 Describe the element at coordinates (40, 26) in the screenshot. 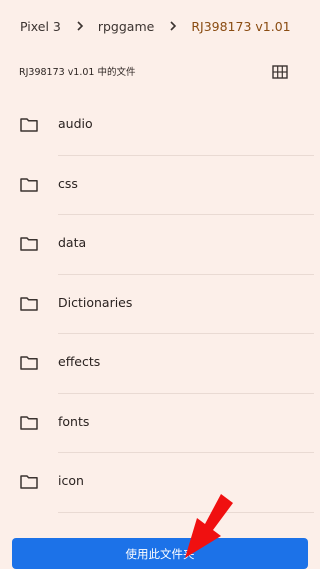

I see `breadcrumb-item-device: Pixel 3` at that location.